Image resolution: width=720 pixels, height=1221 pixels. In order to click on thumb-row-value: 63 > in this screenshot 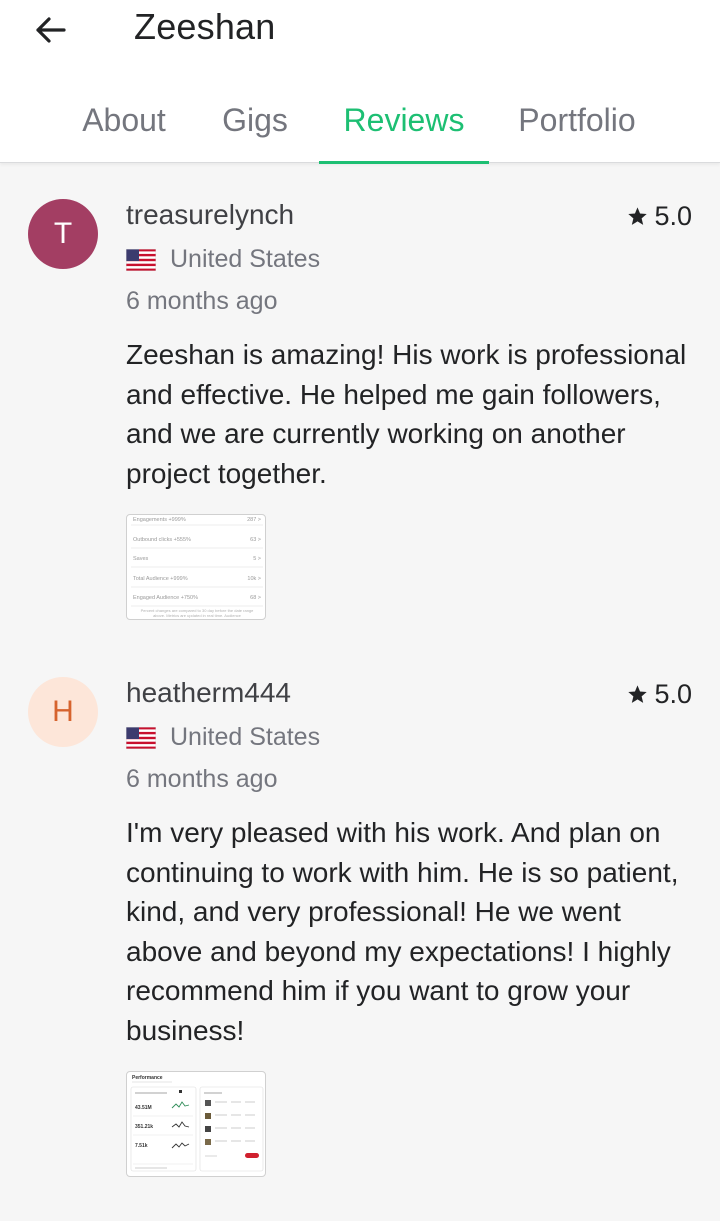, I will do `click(255, 540)`.